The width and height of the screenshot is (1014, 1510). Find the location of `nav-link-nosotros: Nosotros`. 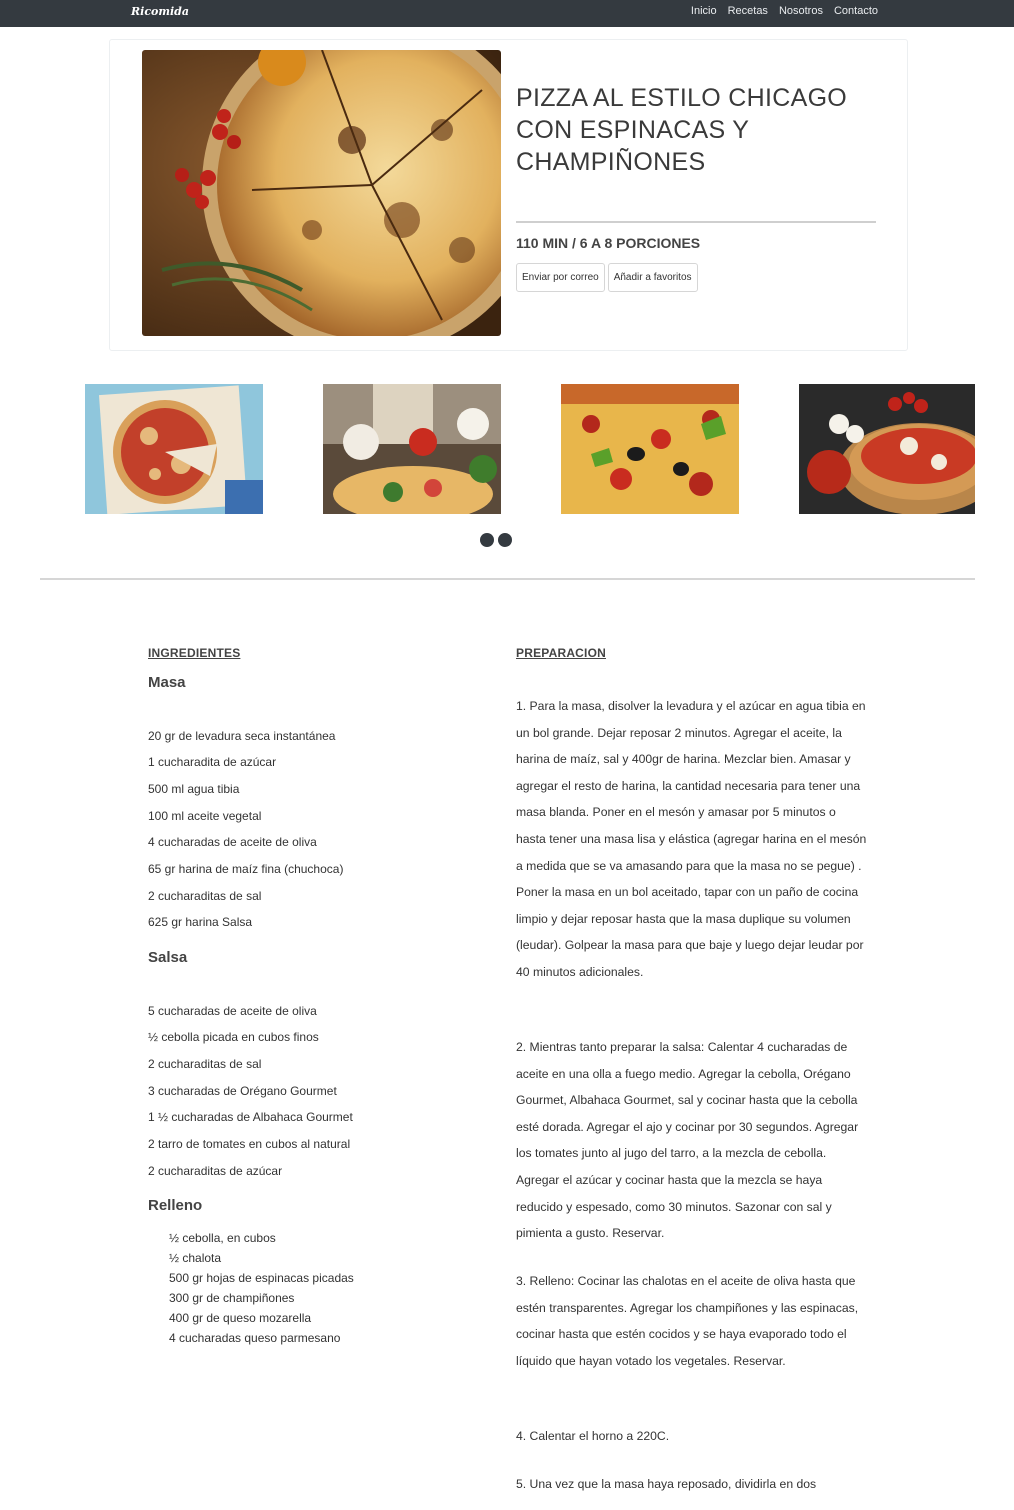

nav-link-nosotros: Nosotros is located at coordinates (801, 11).